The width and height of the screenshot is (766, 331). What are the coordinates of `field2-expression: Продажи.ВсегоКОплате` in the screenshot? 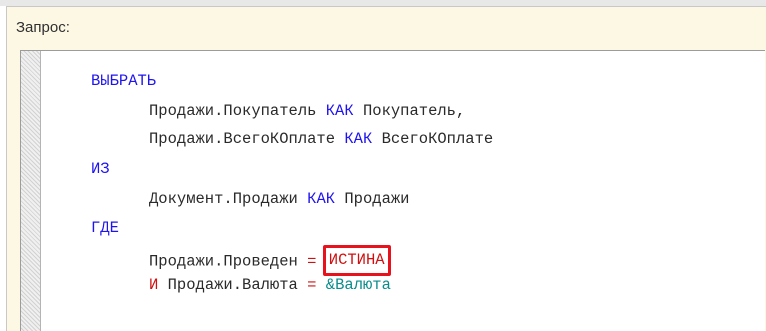 It's located at (242, 139).